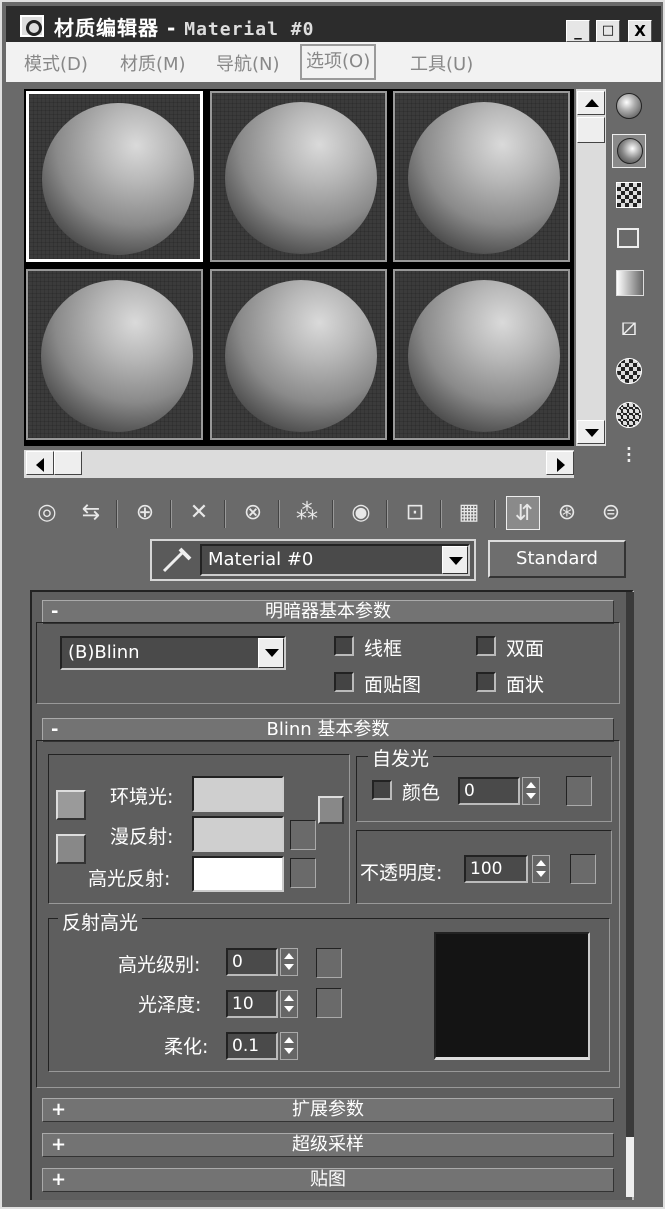 Image resolution: width=665 pixels, height=1209 pixels. Describe the element at coordinates (71, 805) in the screenshot. I see `lock-ambient-diffuse-icon` at that location.